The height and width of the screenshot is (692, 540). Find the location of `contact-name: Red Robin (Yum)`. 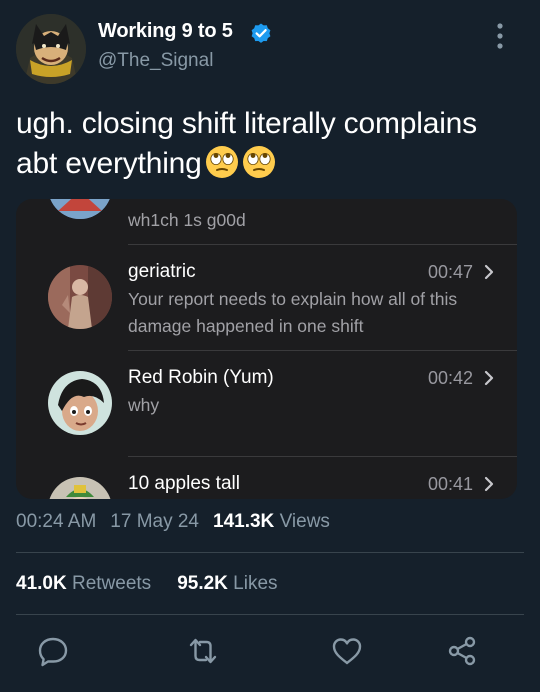

contact-name: Red Robin (Yum) is located at coordinates (201, 377).